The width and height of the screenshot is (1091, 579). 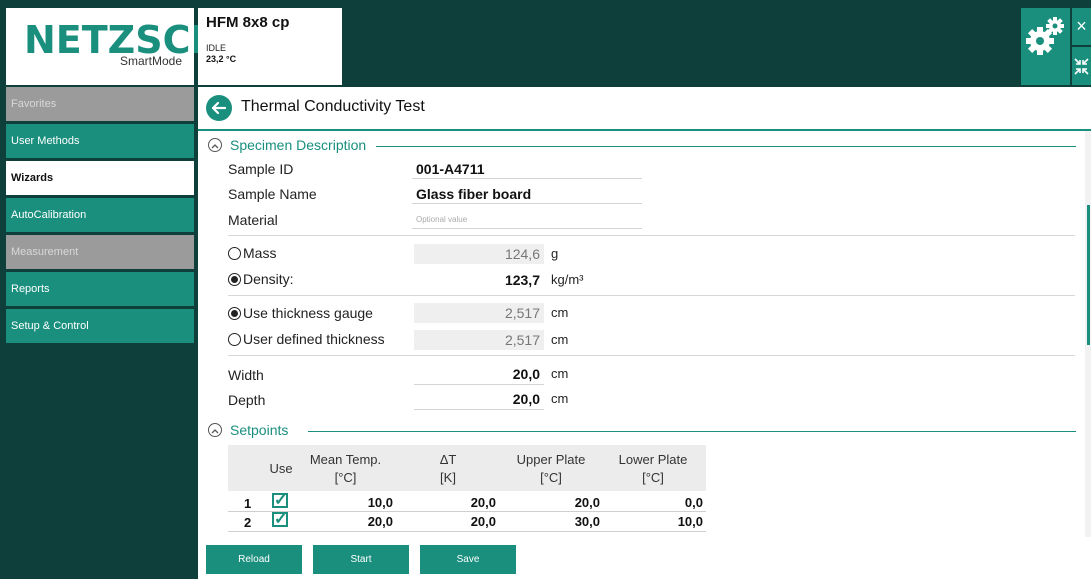 What do you see at coordinates (479, 399) in the screenshot?
I see `depth-field: 20,0` at bounding box center [479, 399].